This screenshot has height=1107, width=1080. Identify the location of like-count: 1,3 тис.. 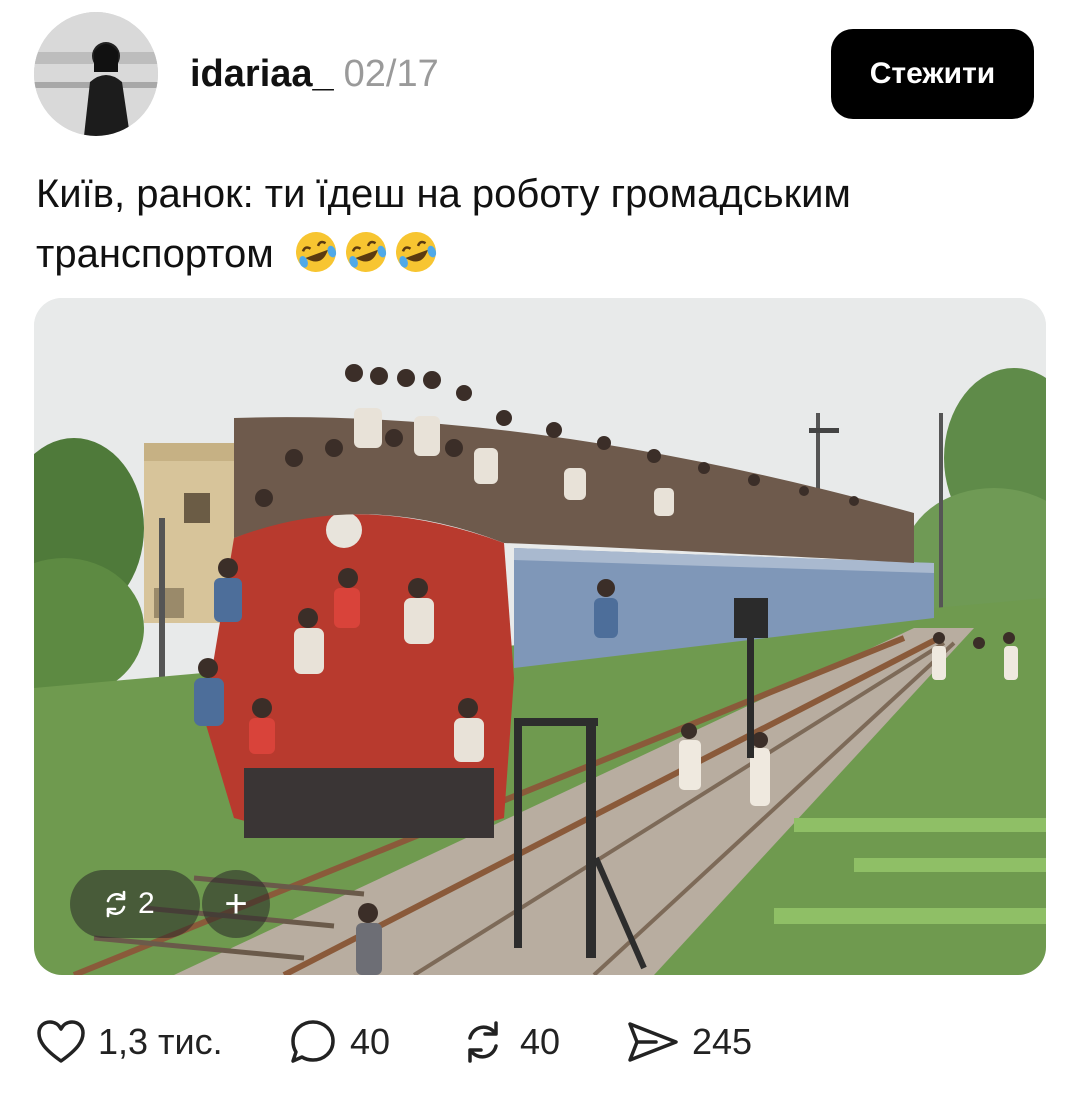
(160, 1041).